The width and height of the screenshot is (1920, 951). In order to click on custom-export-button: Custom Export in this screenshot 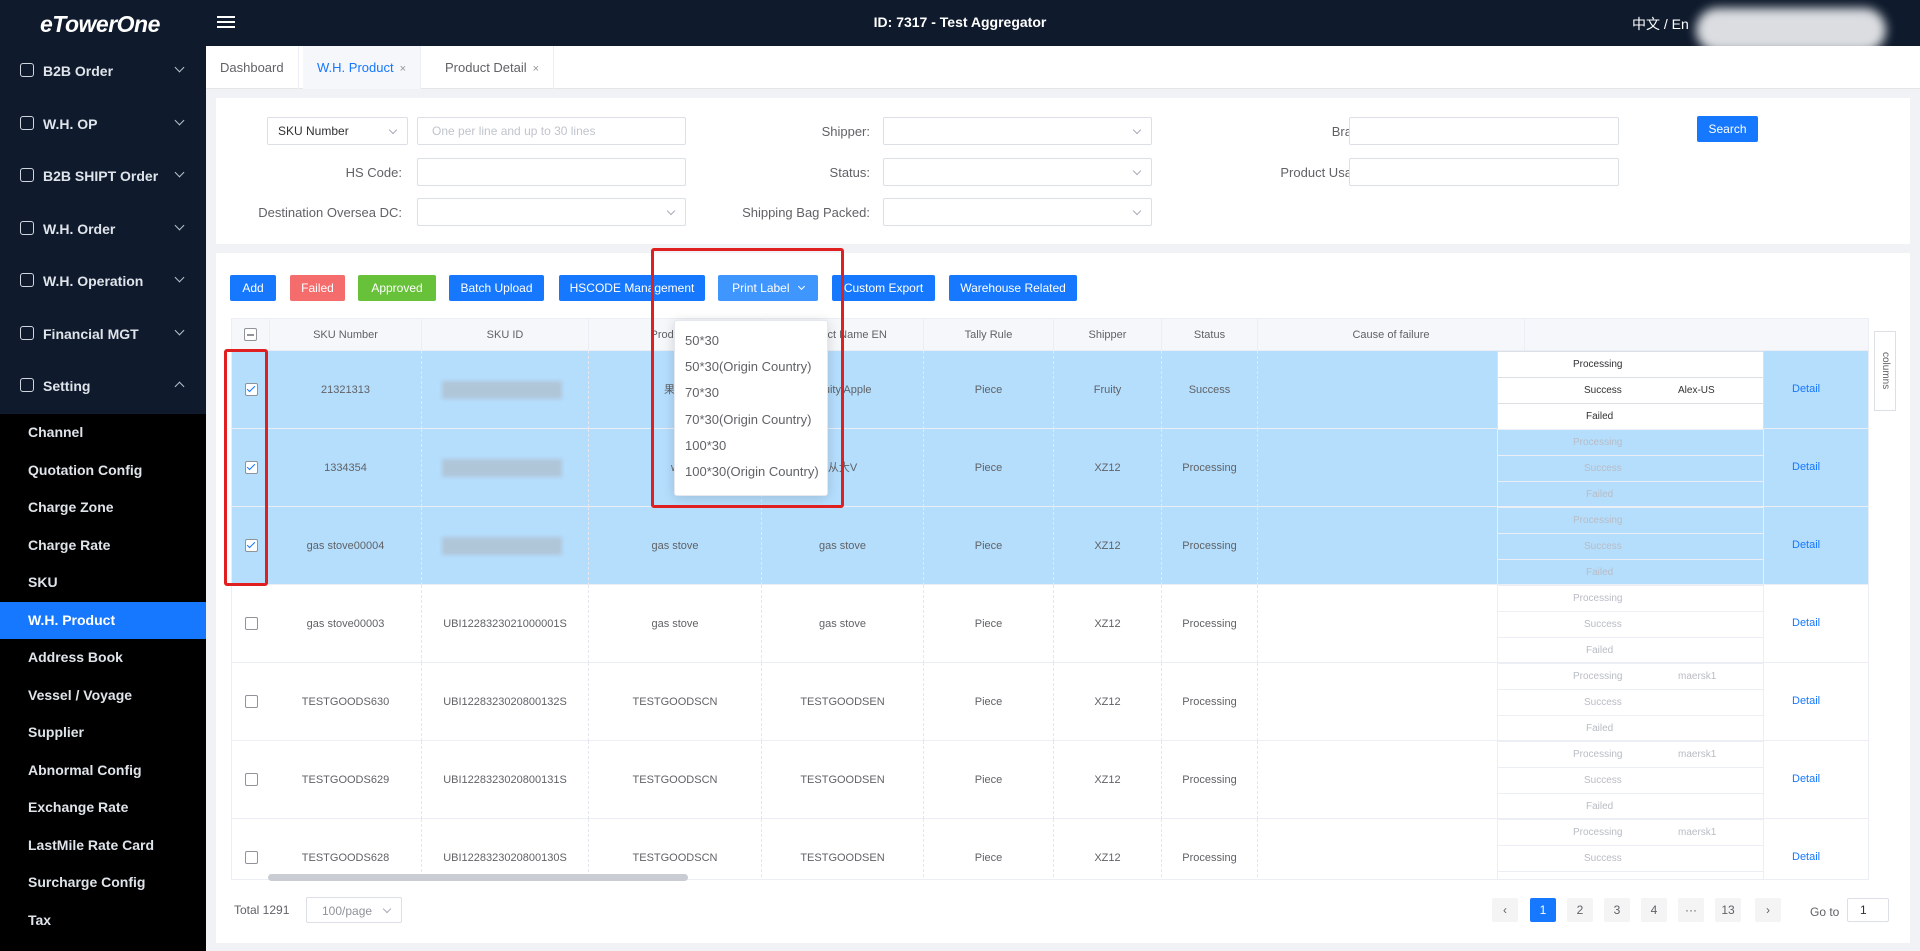, I will do `click(883, 288)`.